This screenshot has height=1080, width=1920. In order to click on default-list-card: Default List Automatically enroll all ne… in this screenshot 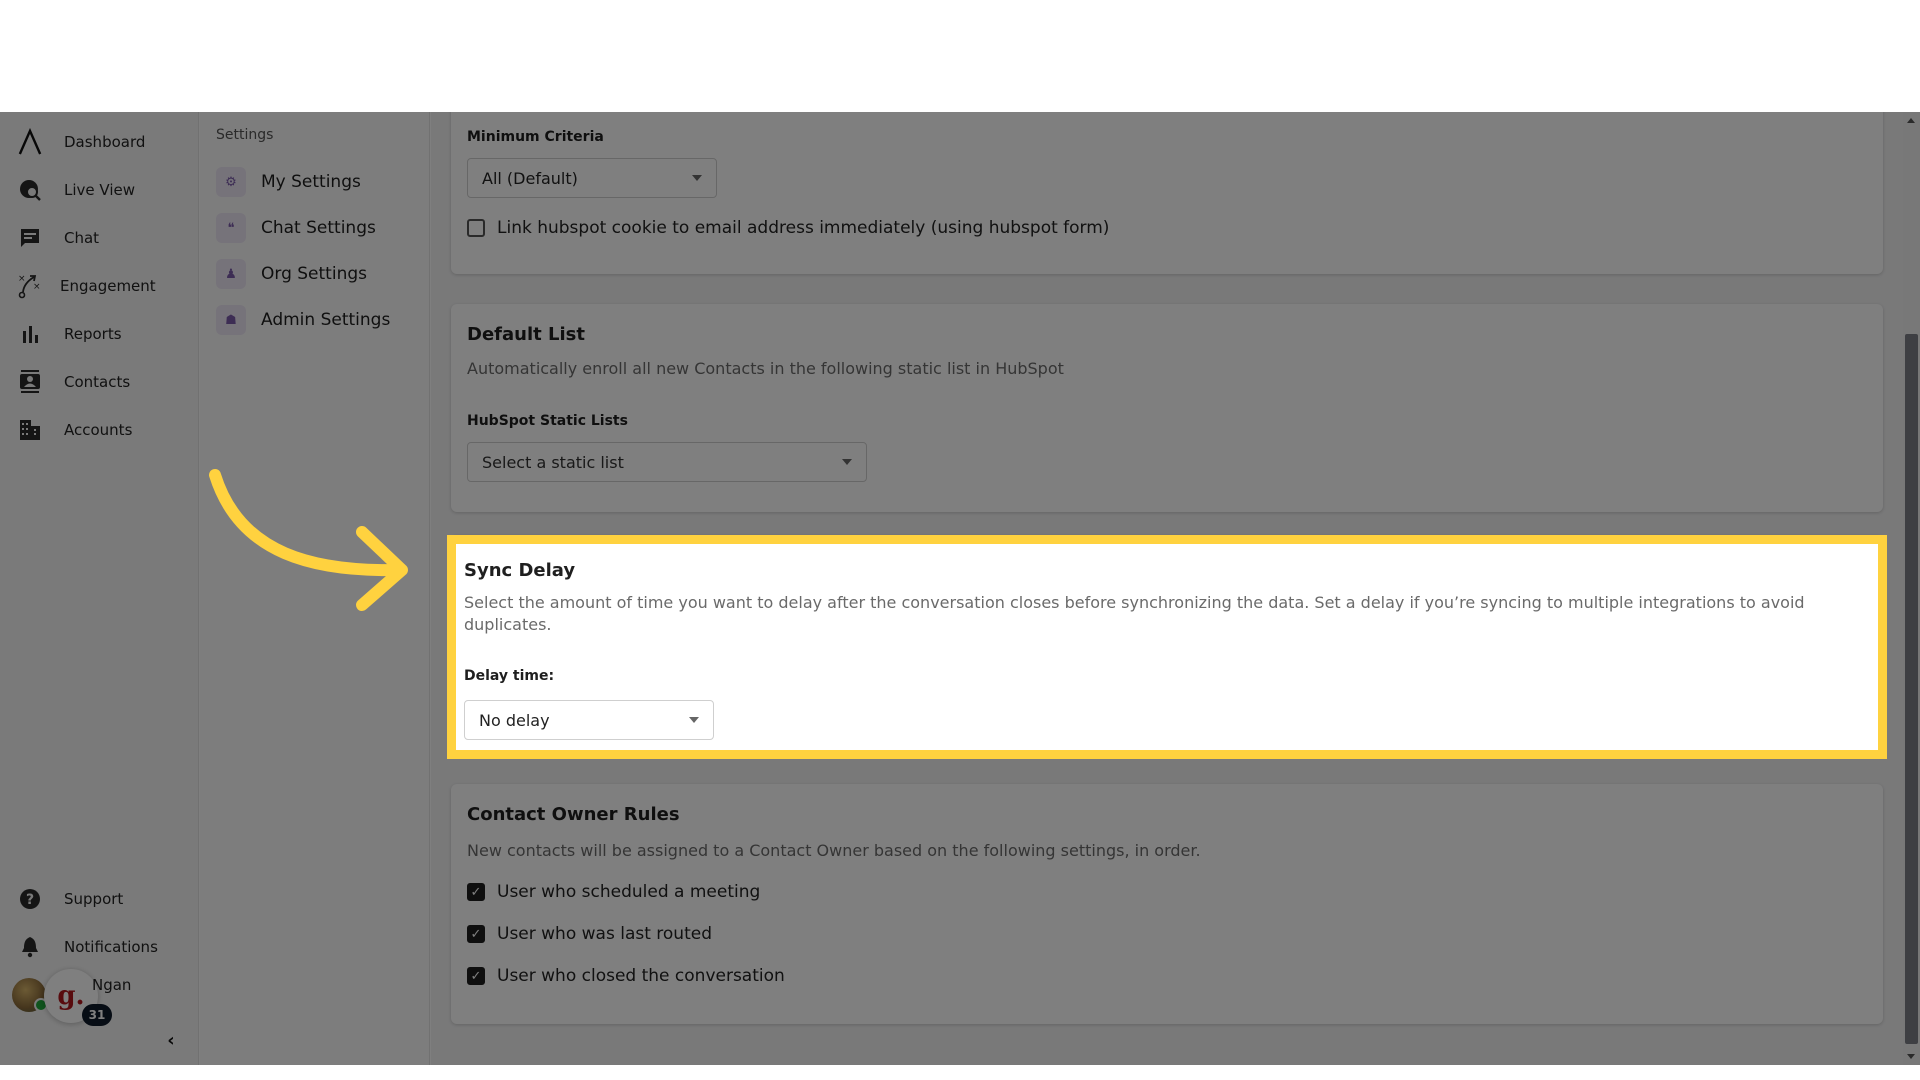, I will do `click(1167, 408)`.